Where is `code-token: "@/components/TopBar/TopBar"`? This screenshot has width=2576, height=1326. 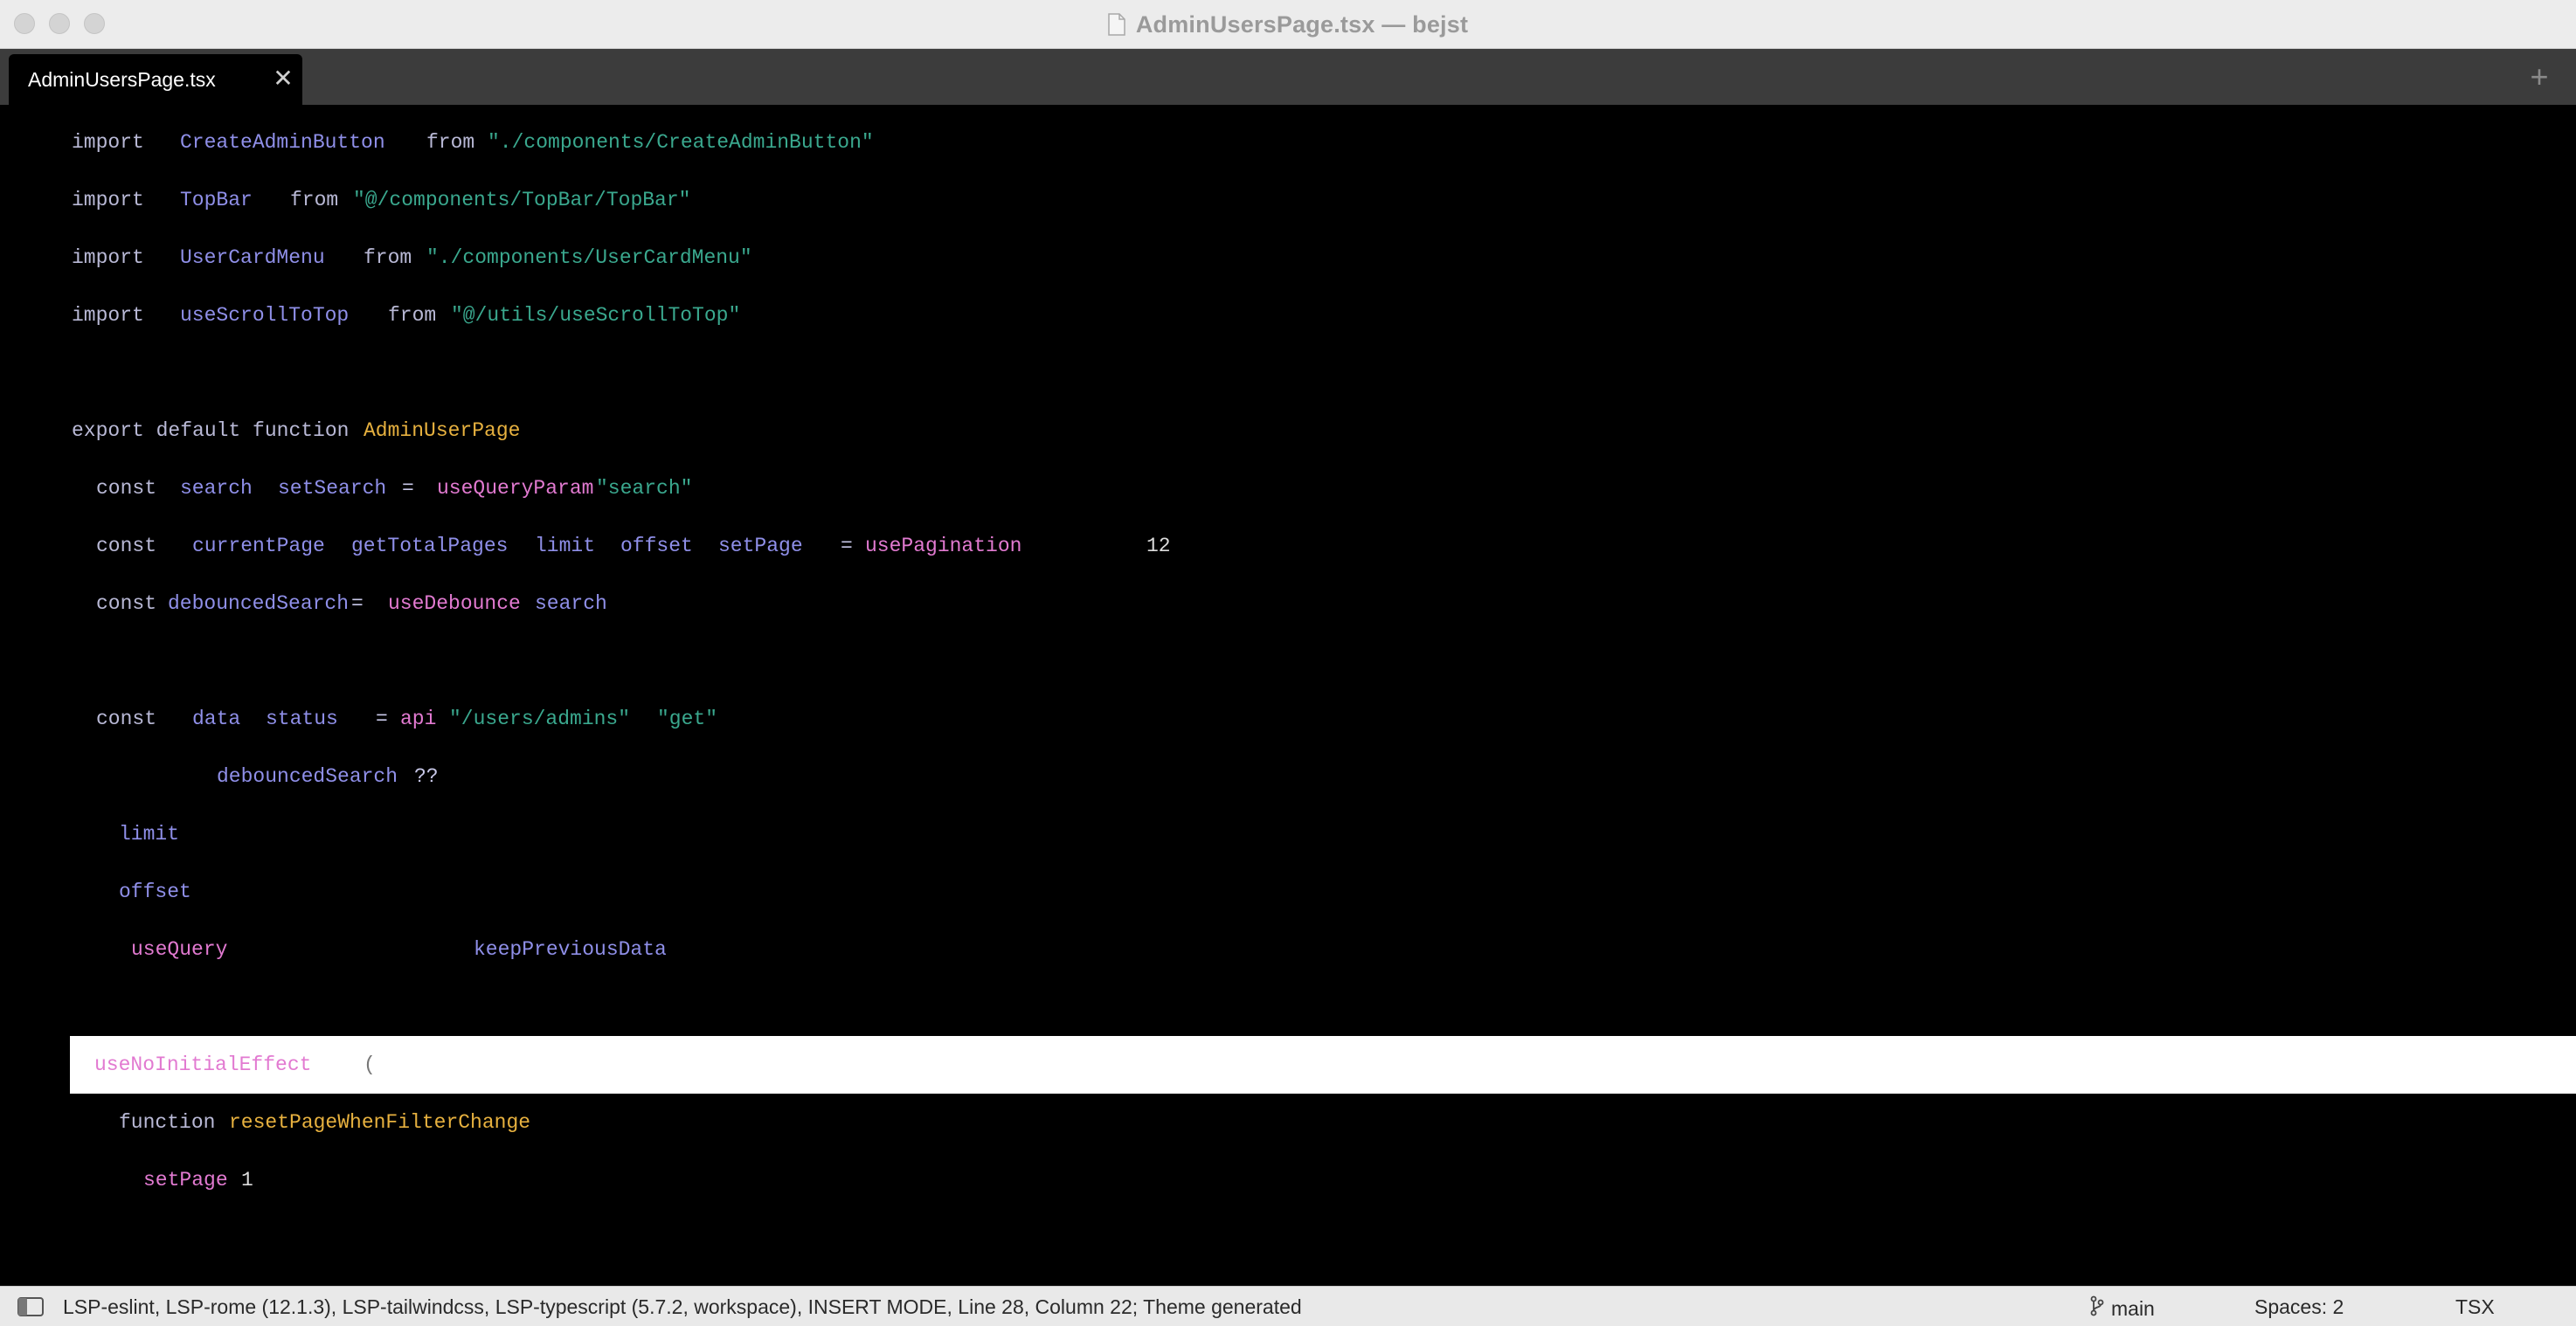
code-token: "@/components/TopBar/TopBar" is located at coordinates (522, 200).